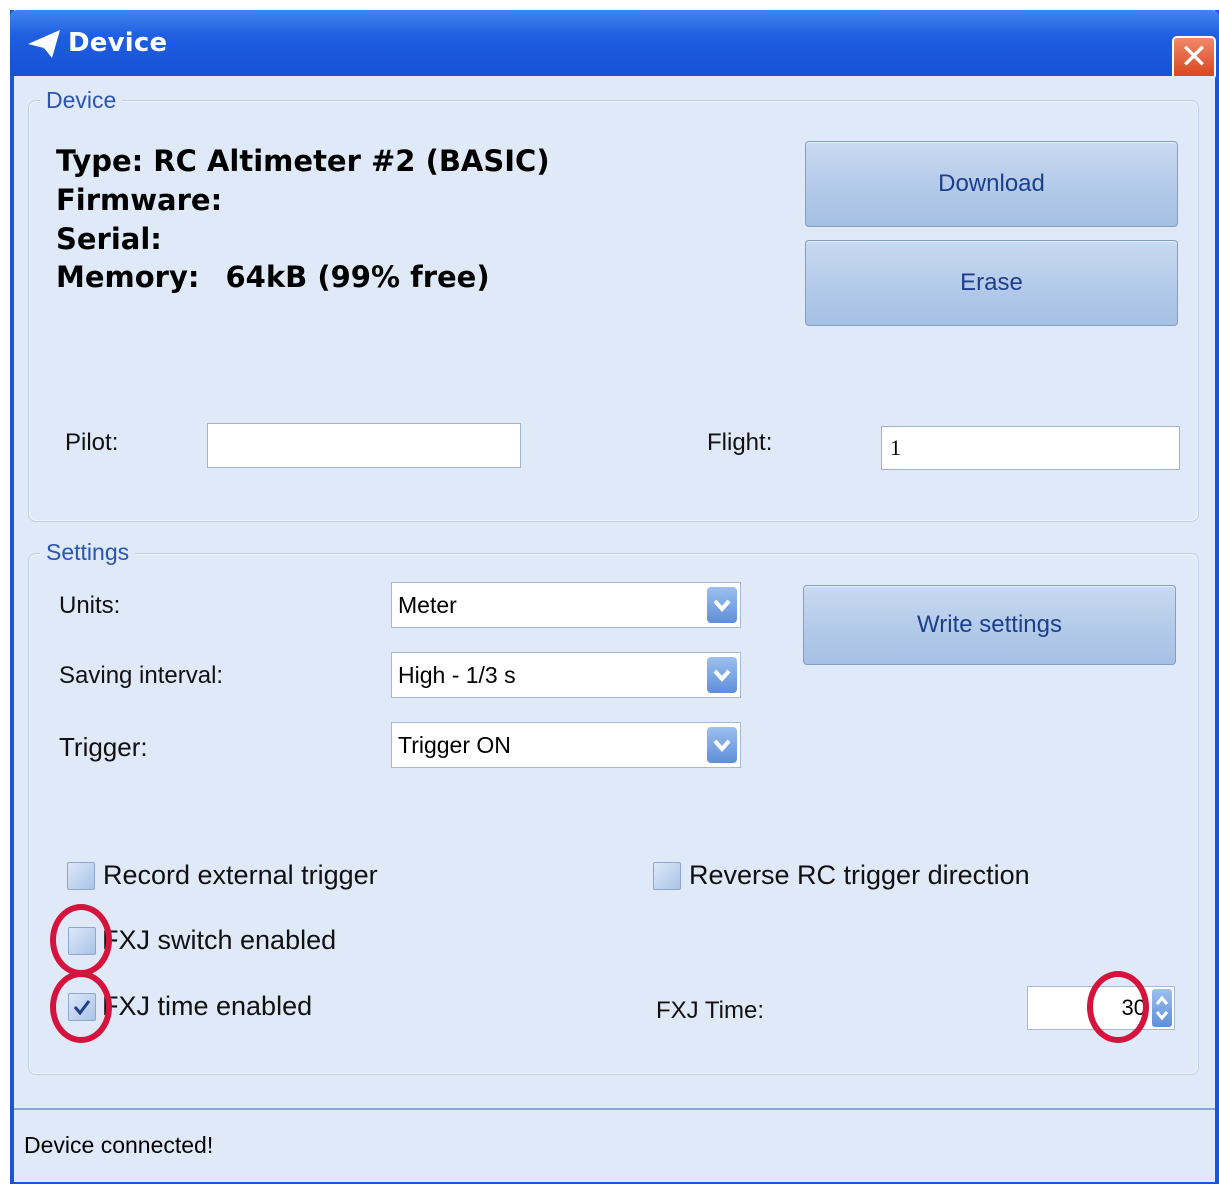 Image resolution: width=1219 pixels, height=1184 pixels. Describe the element at coordinates (566, 675) in the screenshot. I see `saving-interval-select: High - 1/3 s` at that location.